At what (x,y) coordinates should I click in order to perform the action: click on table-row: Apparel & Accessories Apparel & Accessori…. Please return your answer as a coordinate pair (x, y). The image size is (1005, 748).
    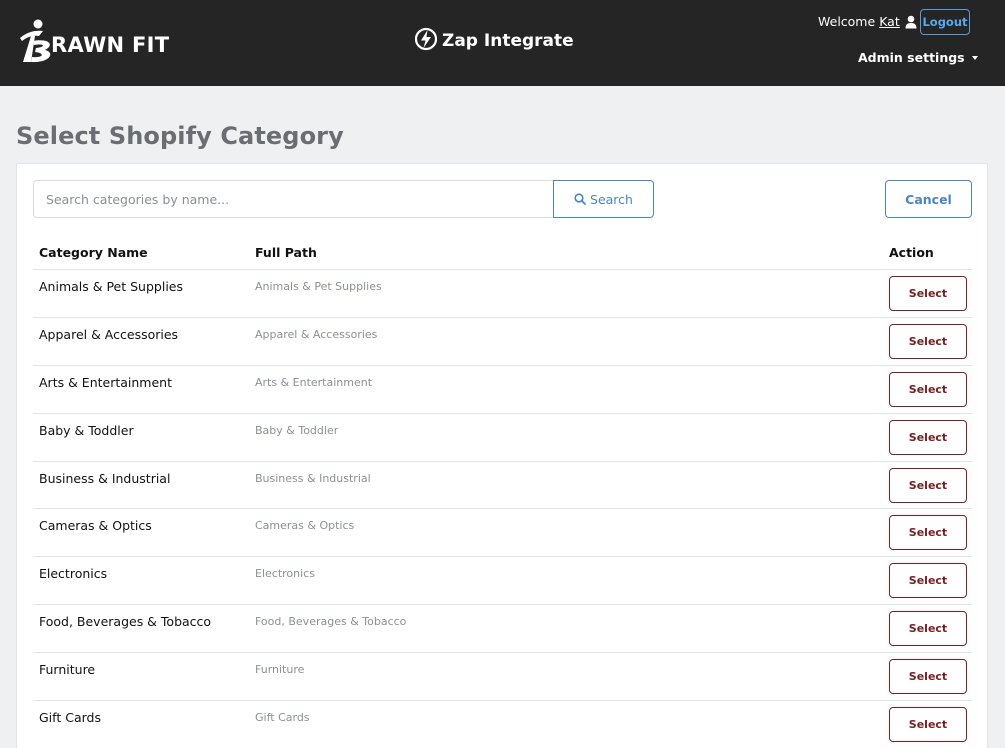
    Looking at the image, I should click on (502, 342).